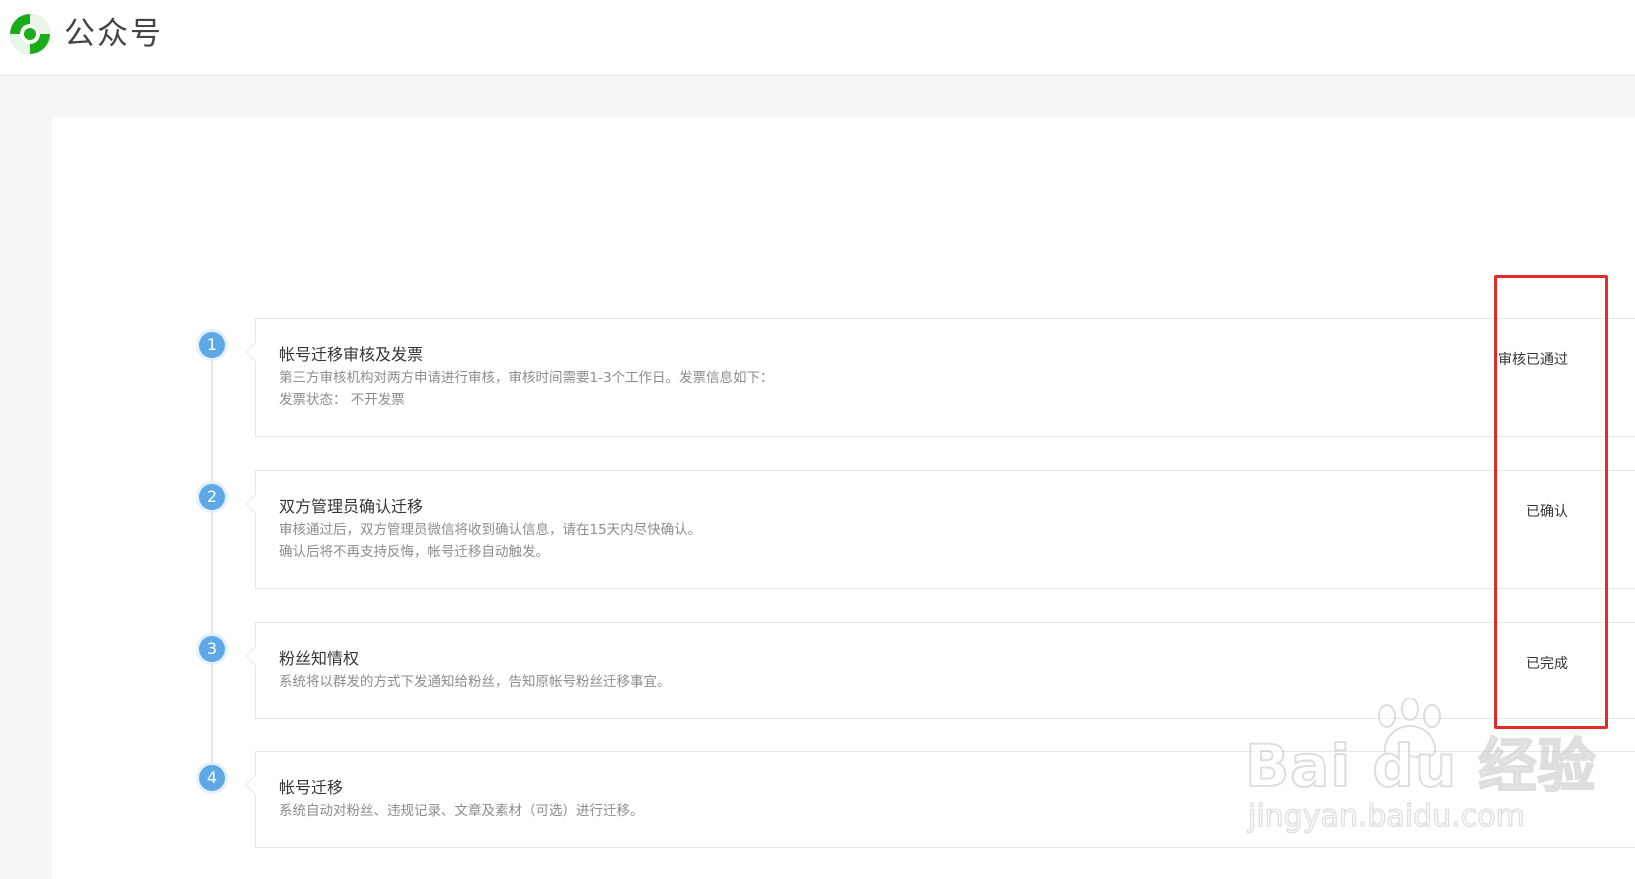  Describe the element at coordinates (212, 565) in the screenshot. I see `timeline-rail` at that location.